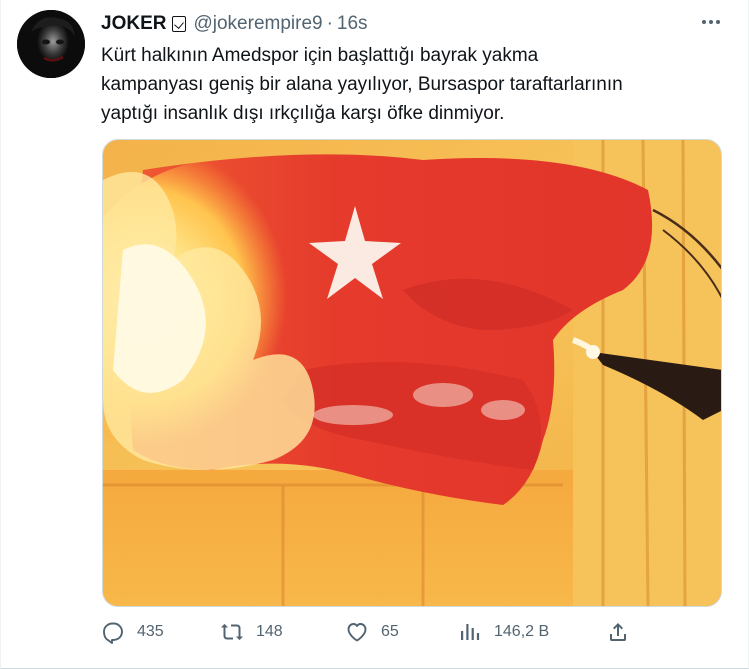  What do you see at coordinates (257, 24) in the screenshot?
I see `author-handle: @jokerempire9` at bounding box center [257, 24].